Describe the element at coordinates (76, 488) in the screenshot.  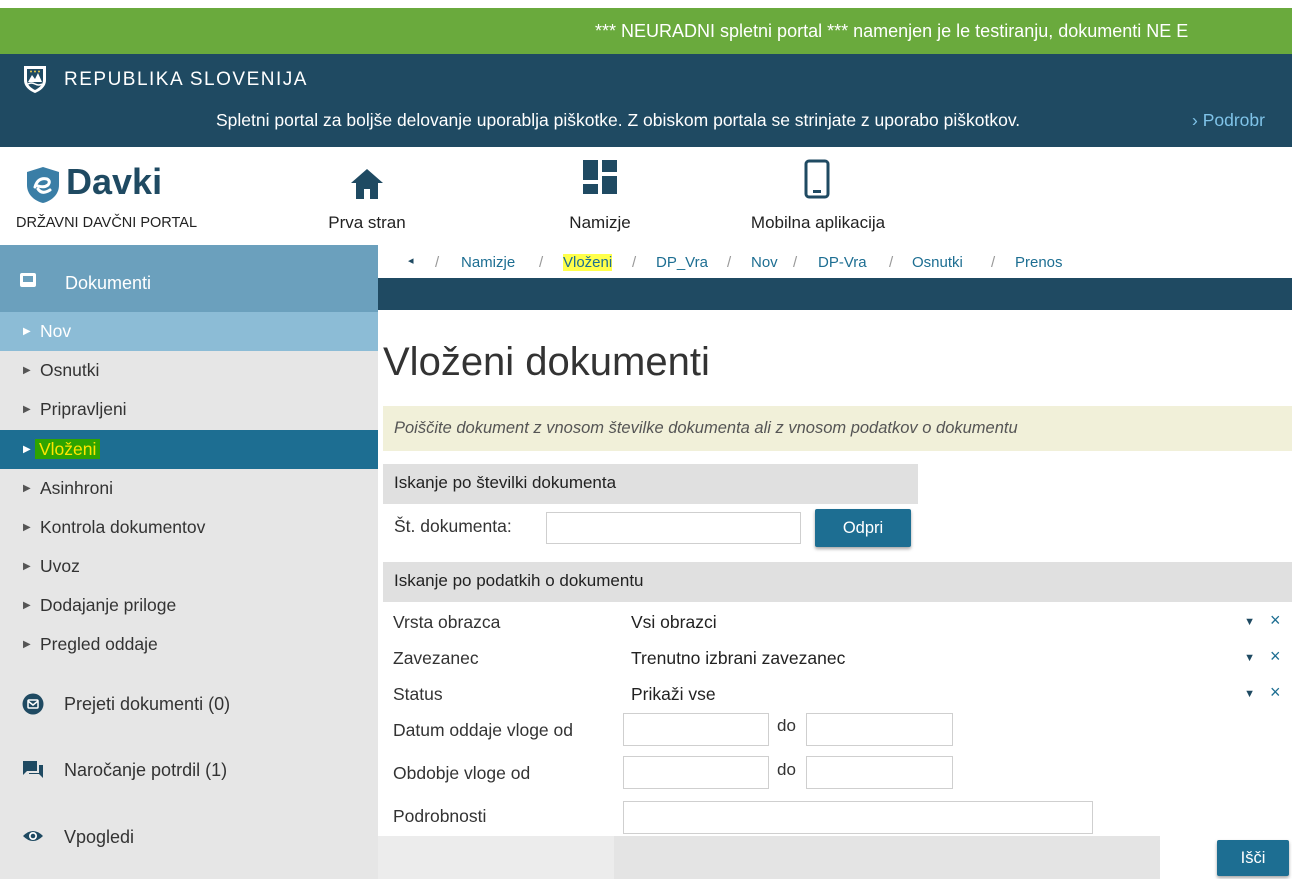
I see `sidebar-item-label: Asinhroni` at that location.